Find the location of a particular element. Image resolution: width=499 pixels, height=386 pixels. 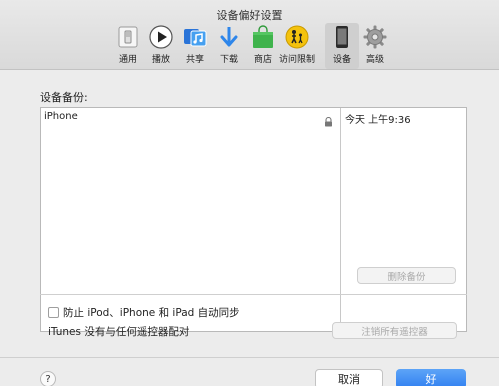

tab-devices: 设备 is located at coordinates (342, 46).